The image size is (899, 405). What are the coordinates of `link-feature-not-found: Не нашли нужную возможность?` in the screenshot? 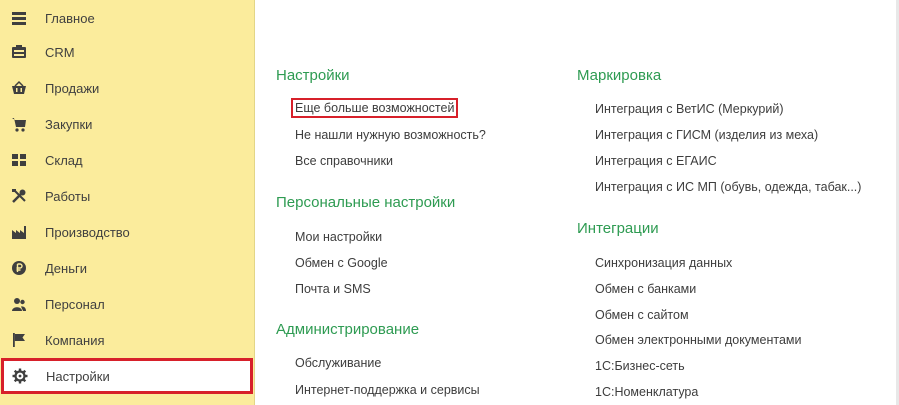 It's located at (390, 135).